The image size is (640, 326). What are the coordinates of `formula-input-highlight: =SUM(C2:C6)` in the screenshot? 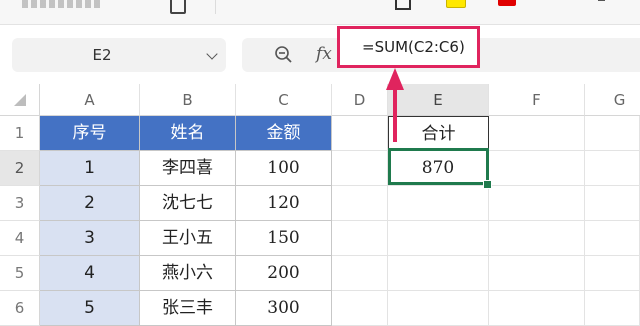 It's located at (408, 47).